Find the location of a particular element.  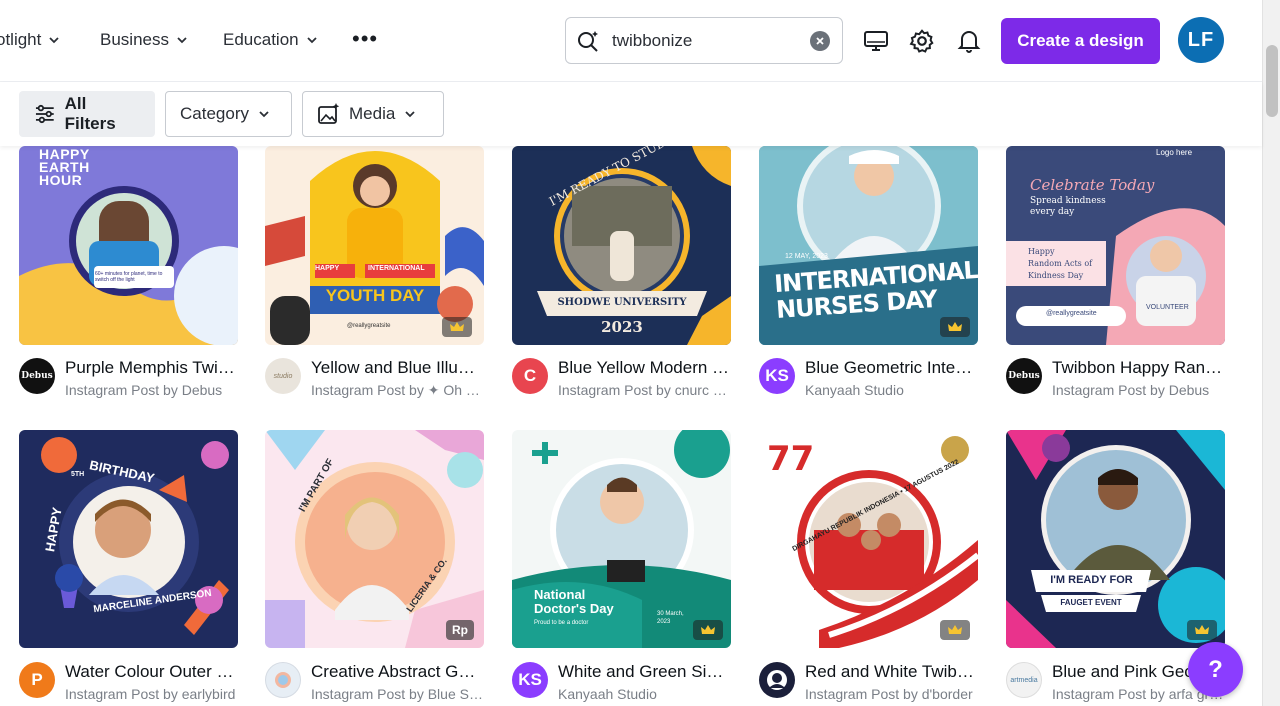

template-thumbnail: 12 MAY, 2023 INTERNATIONAL NURSES DAY is located at coordinates (868, 245).